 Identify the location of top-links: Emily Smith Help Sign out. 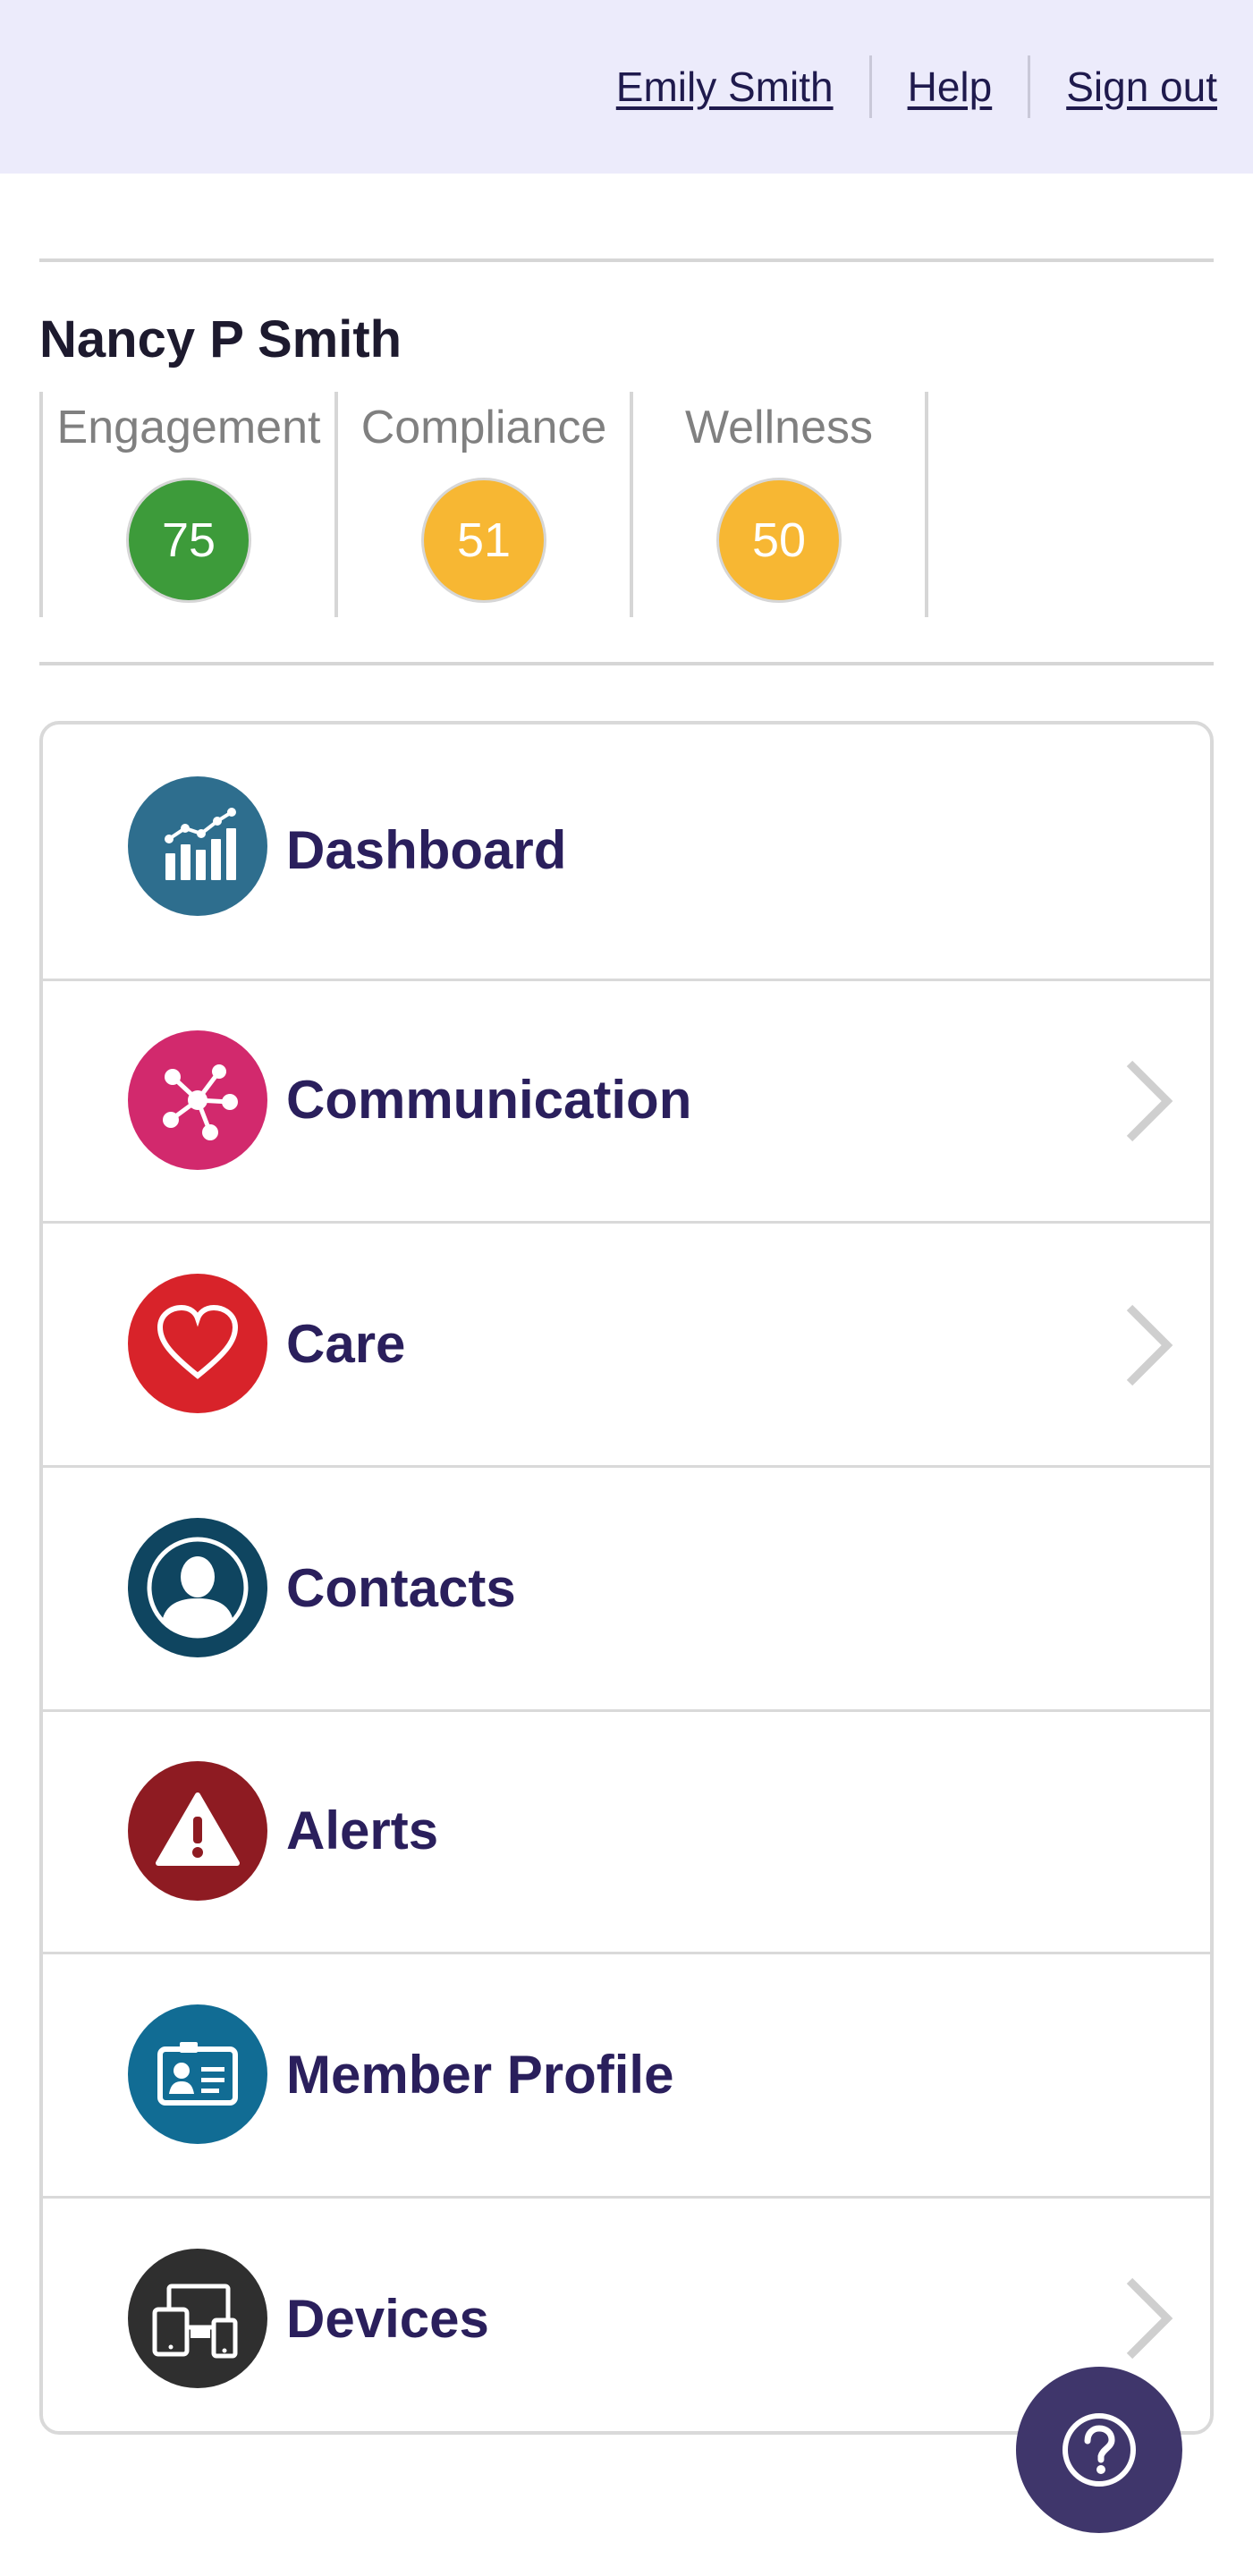
(898, 86).